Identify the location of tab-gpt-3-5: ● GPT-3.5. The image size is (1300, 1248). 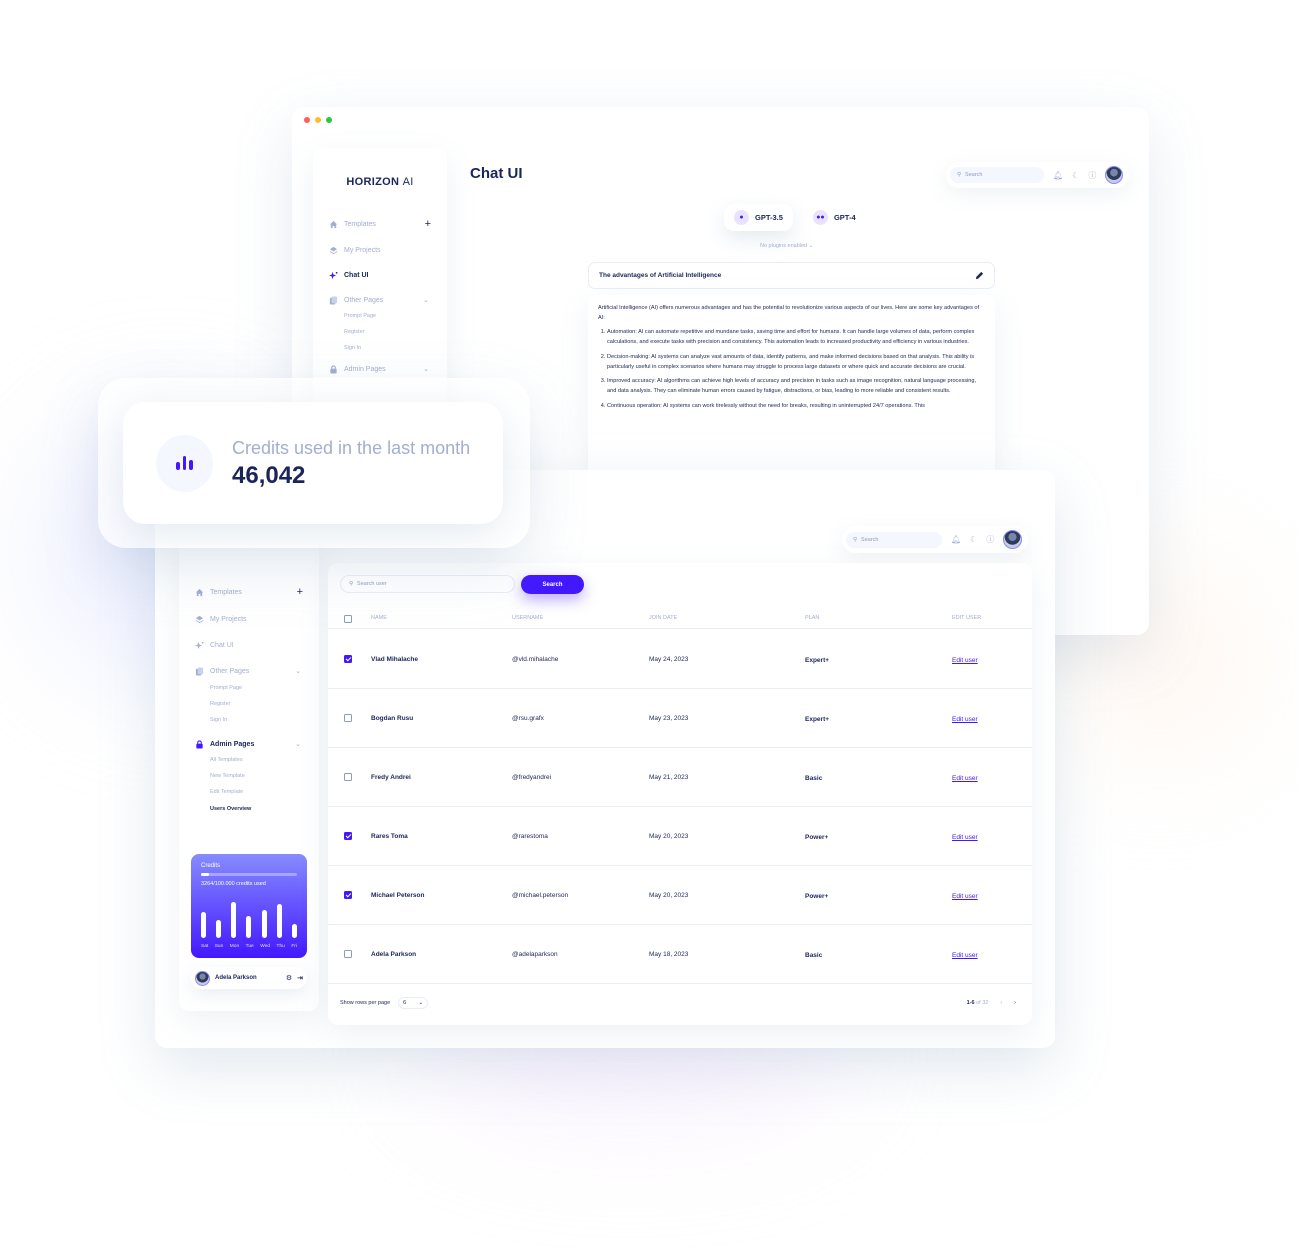
(758, 217).